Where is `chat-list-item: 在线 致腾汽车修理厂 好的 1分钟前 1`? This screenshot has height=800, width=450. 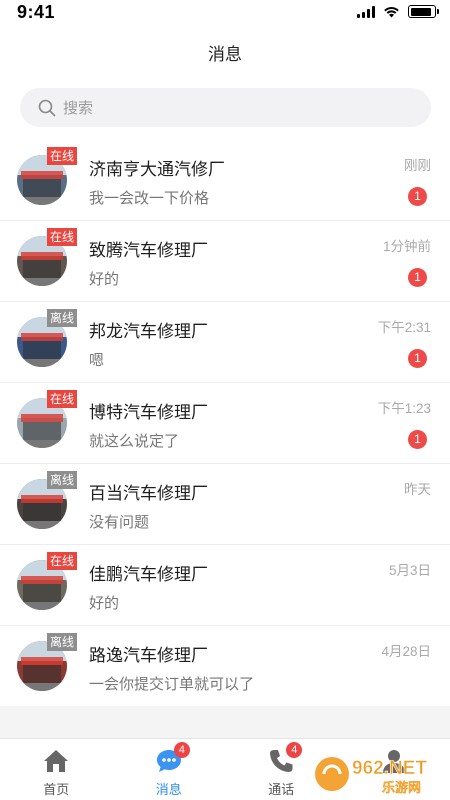
chat-list-item: 在线 致腾汽车修理厂 好的 1分钟前 1 is located at coordinates (225, 261).